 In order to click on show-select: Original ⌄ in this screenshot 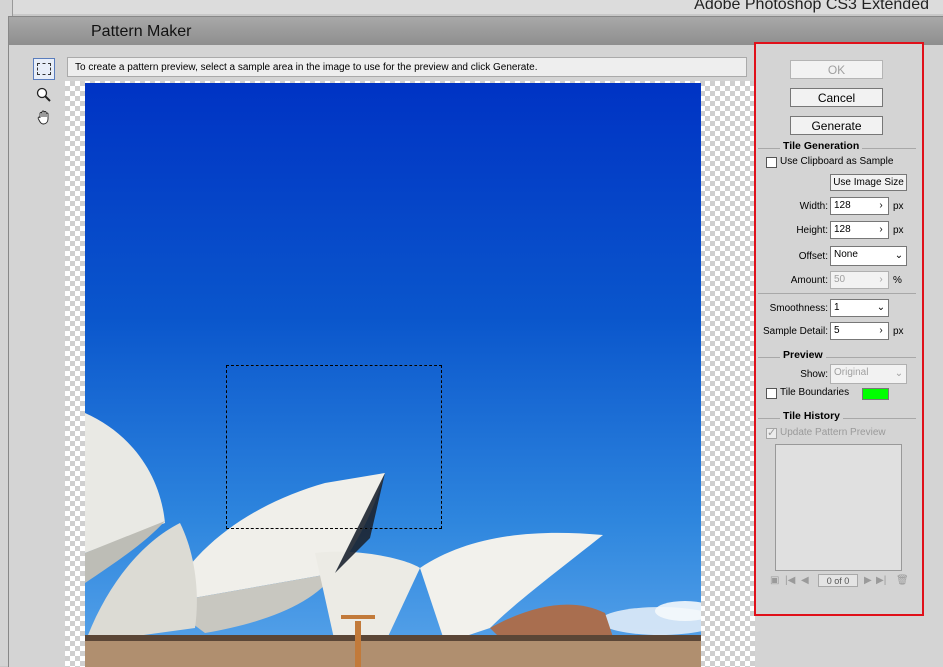, I will do `click(868, 374)`.